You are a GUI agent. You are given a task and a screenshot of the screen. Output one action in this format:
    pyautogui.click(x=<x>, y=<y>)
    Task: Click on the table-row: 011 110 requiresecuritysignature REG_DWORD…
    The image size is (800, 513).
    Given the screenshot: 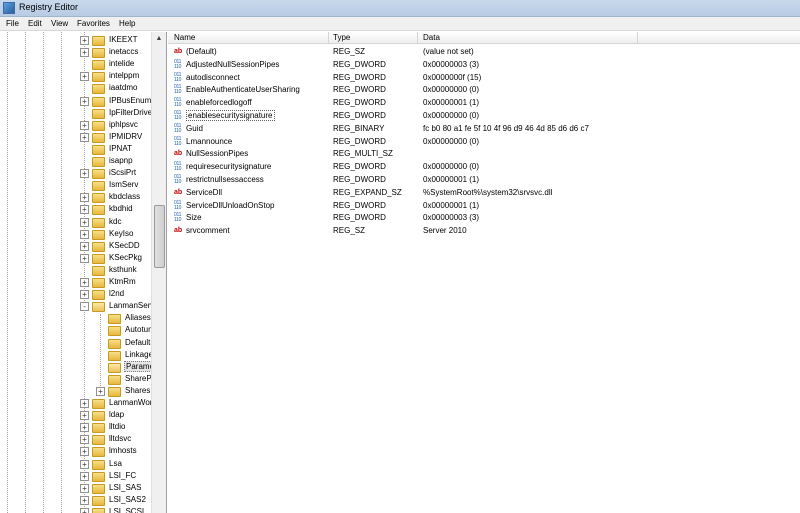 What is the action you would take?
    pyautogui.click(x=484, y=167)
    